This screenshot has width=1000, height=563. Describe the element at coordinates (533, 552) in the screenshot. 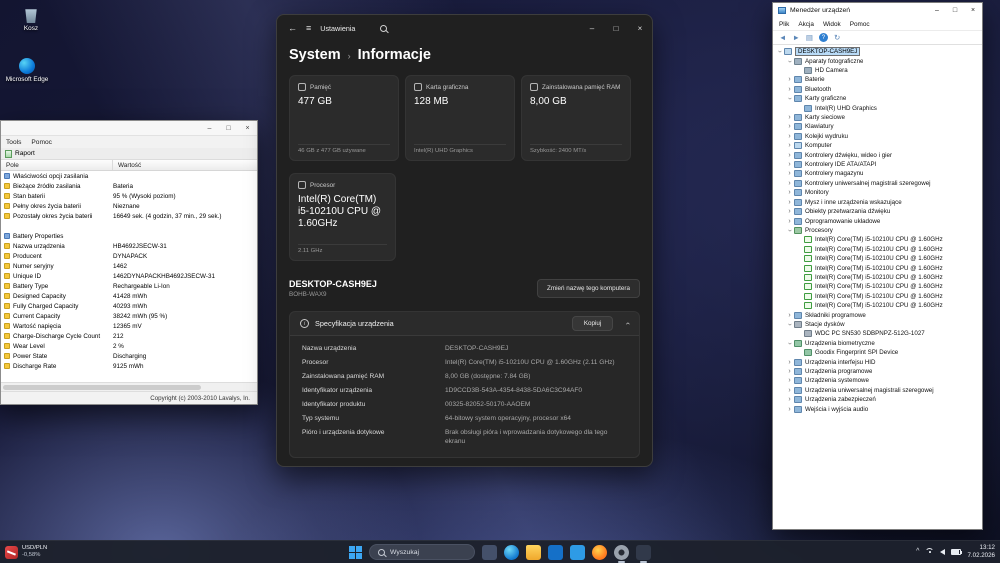

I see `file-explorer-icon` at that location.